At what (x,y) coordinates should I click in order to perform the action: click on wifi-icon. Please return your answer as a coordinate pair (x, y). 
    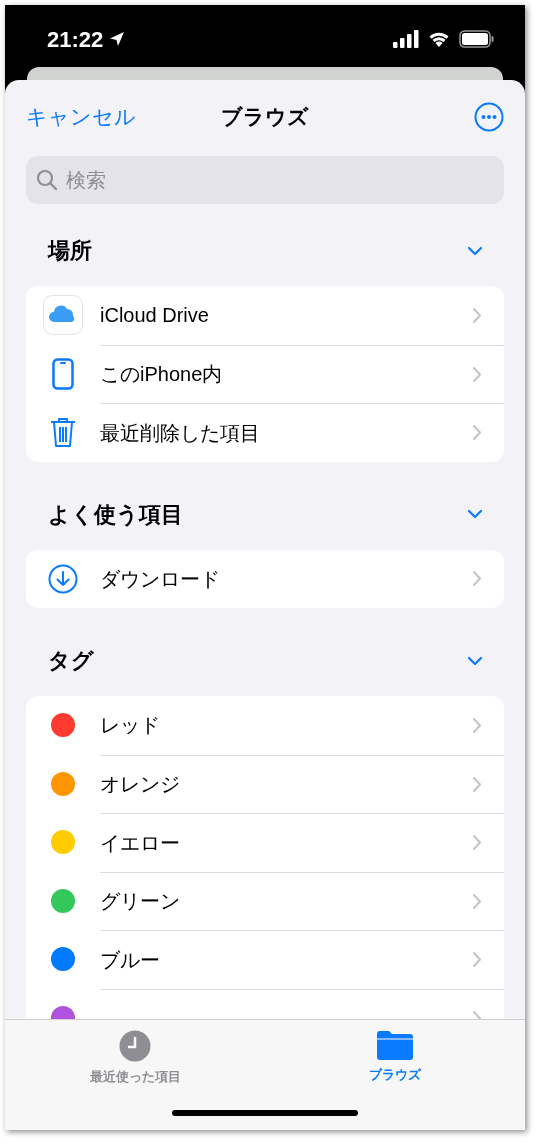
    Looking at the image, I should click on (439, 39).